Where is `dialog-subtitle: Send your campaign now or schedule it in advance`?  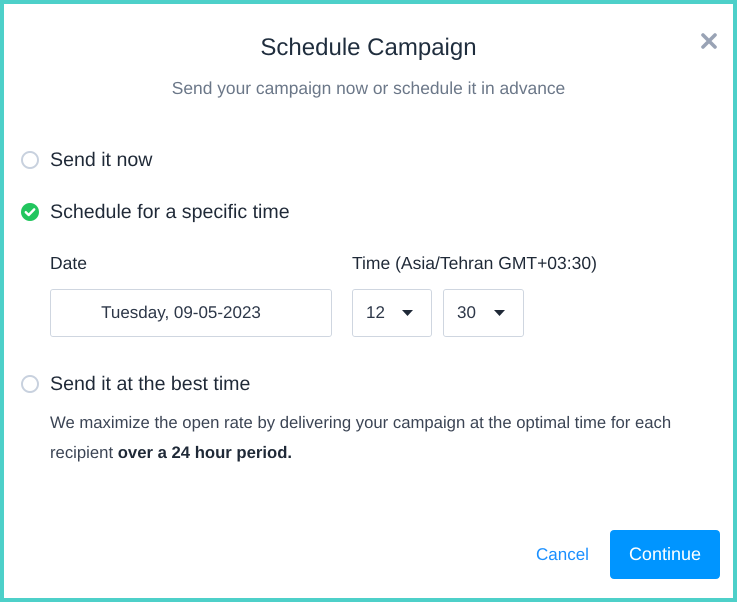 dialog-subtitle: Send your campaign now or schedule it in advance is located at coordinates (369, 88).